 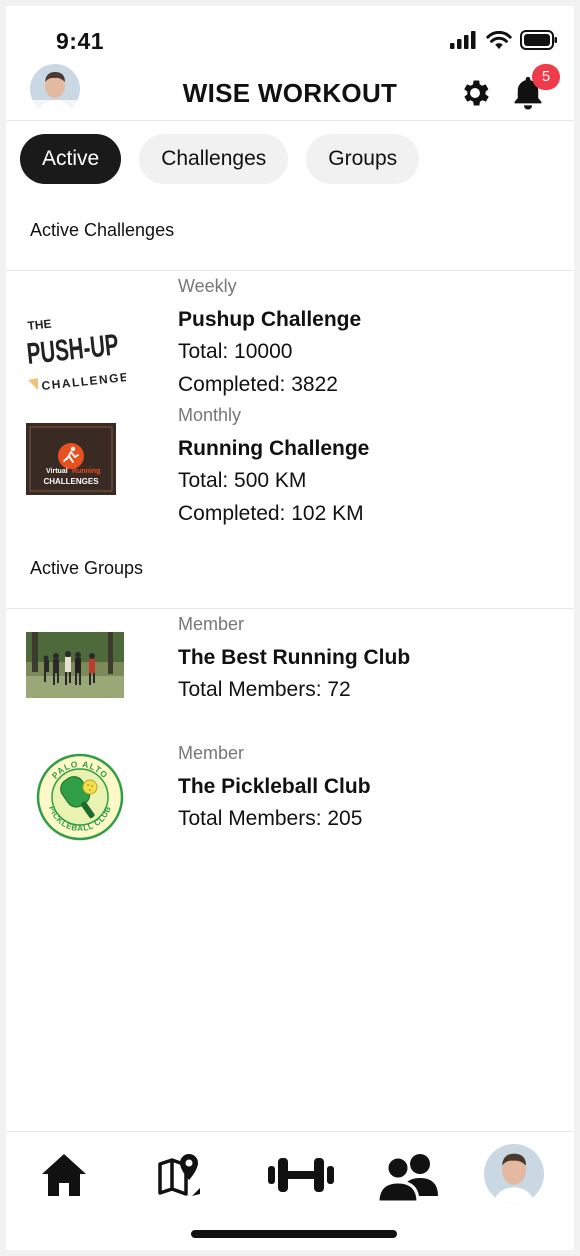 I want to click on group-name: The Best Running Club, so click(x=294, y=657).